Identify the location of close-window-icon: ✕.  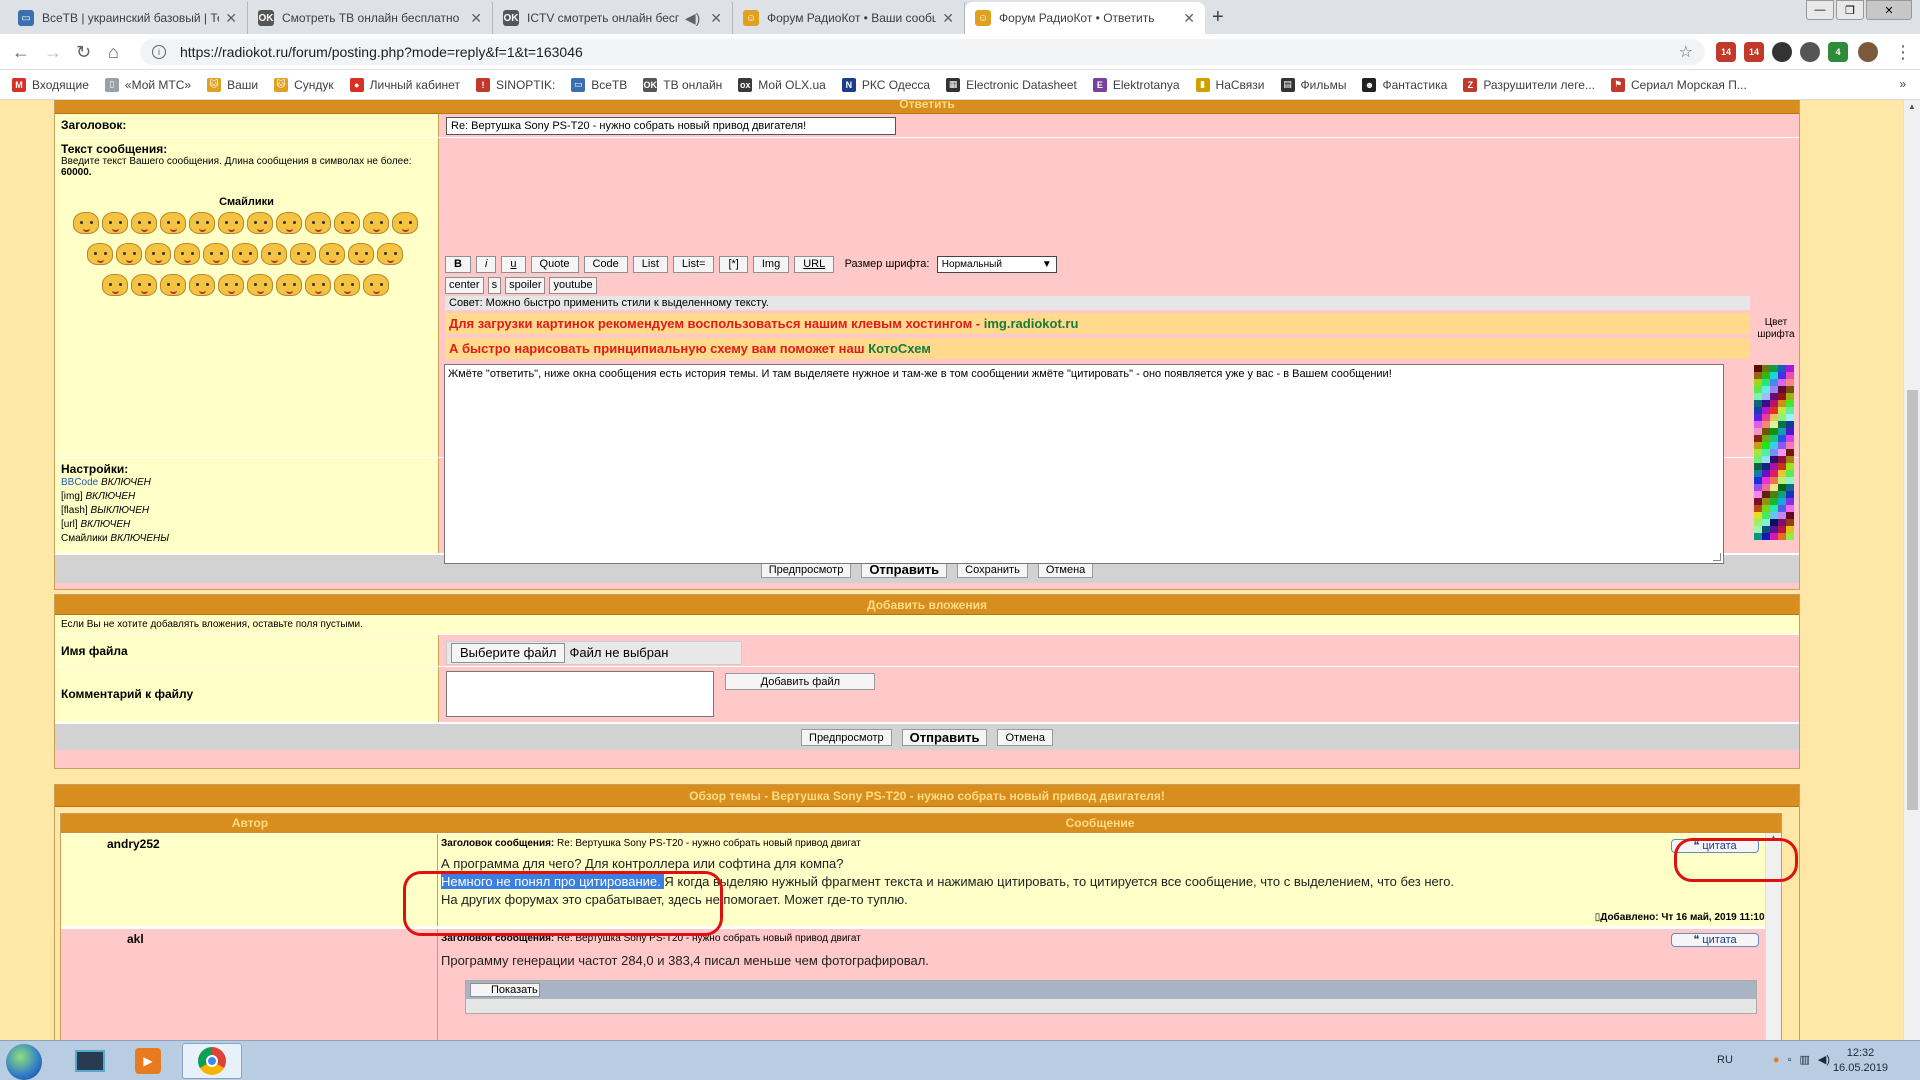
(1889, 10).